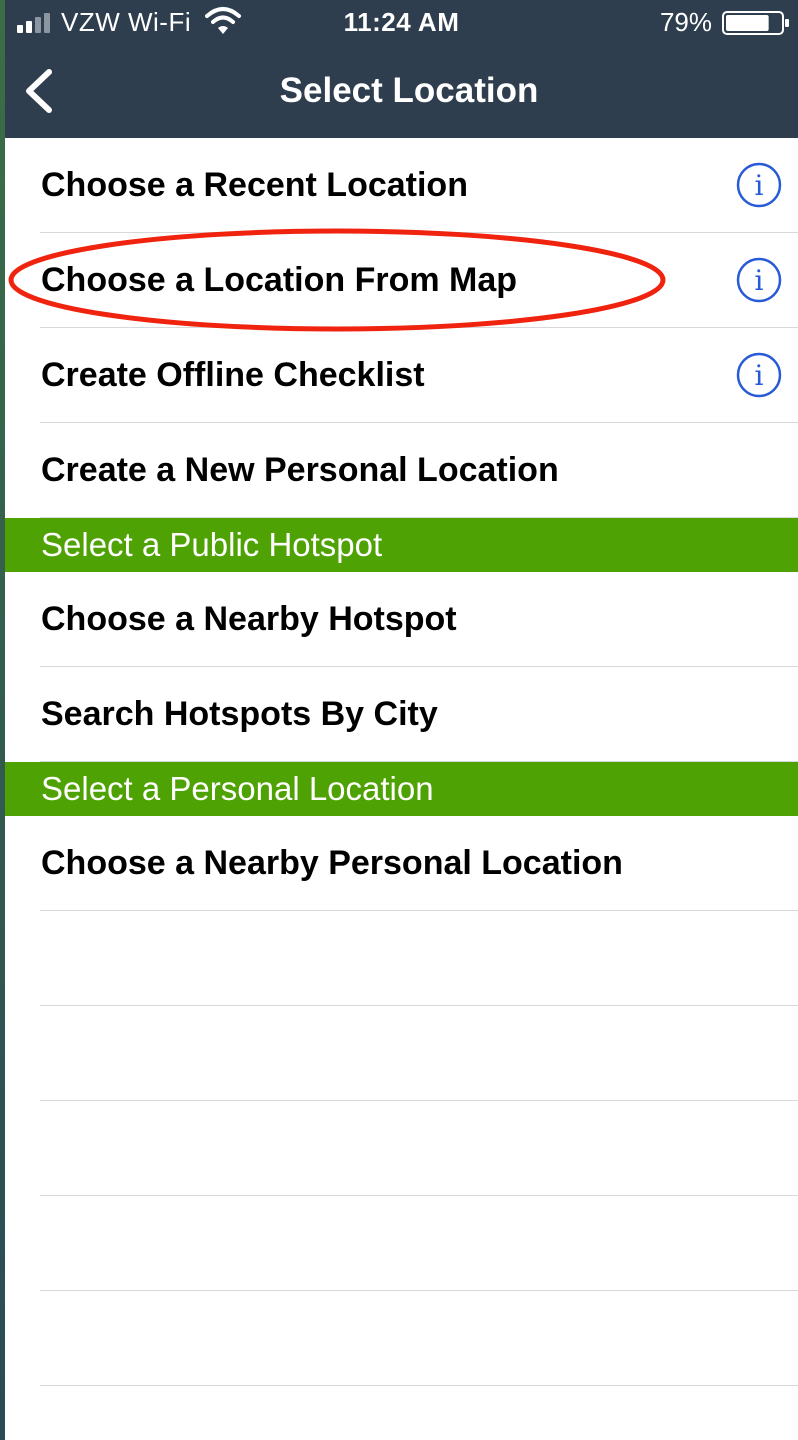 The height and width of the screenshot is (1440, 798). I want to click on list-item-label: Choose a Location From Map, so click(279, 280).